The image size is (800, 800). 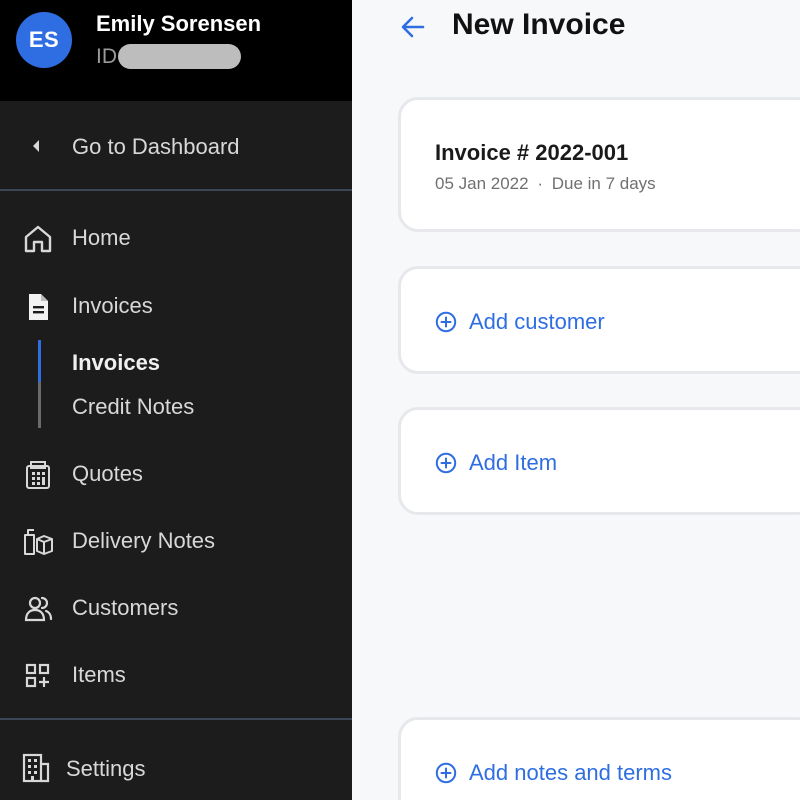 What do you see at coordinates (112, 305) in the screenshot?
I see `sidebar-item-label: Invoices` at bounding box center [112, 305].